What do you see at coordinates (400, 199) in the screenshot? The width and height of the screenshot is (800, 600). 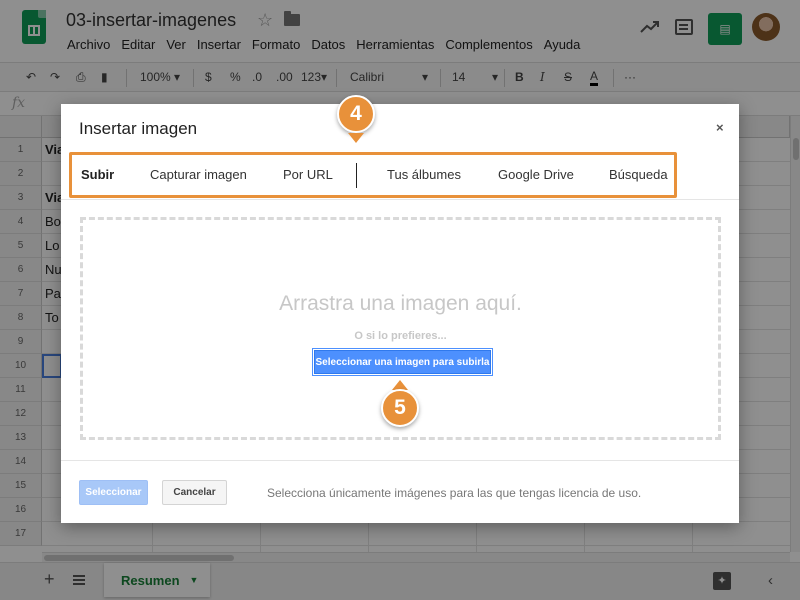 I see `tabs-divider-line` at bounding box center [400, 199].